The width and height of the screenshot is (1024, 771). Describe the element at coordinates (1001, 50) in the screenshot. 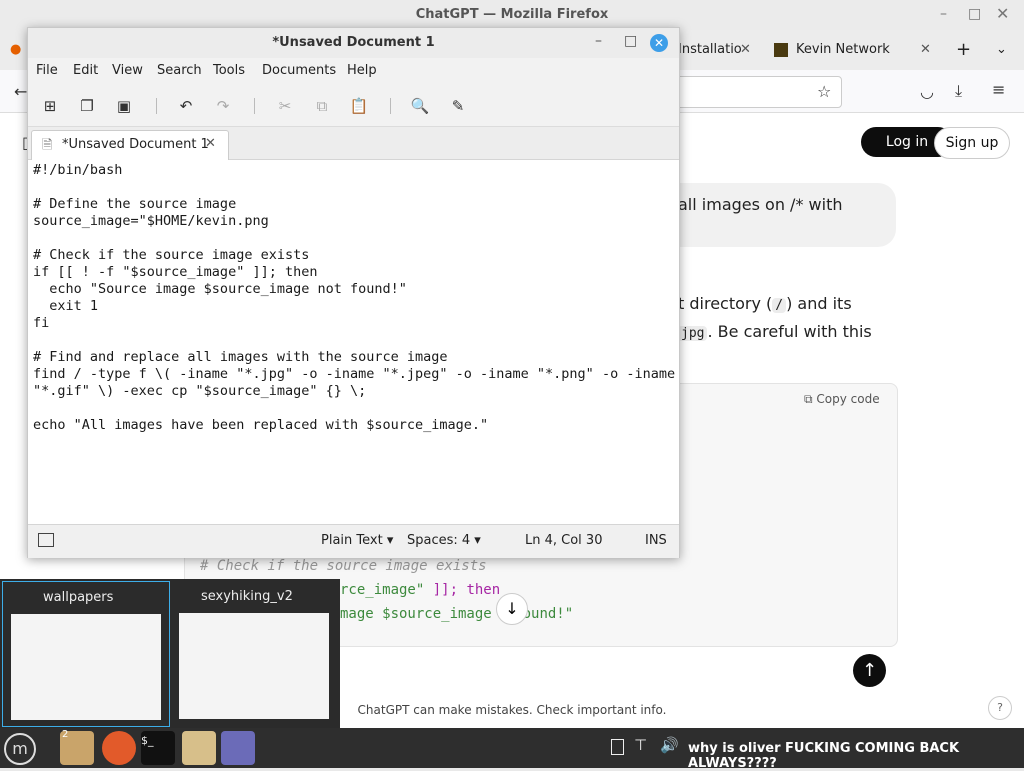

I see `tab-list-chevron-icon: ⌄` at that location.